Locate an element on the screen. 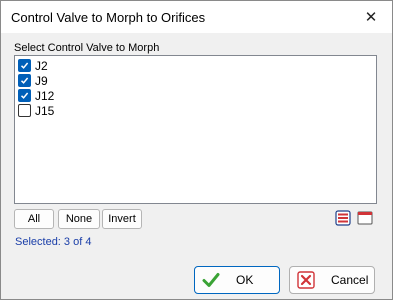 The image size is (393, 300). window-title: Control Valve to Morph to Orifices is located at coordinates (108, 17).